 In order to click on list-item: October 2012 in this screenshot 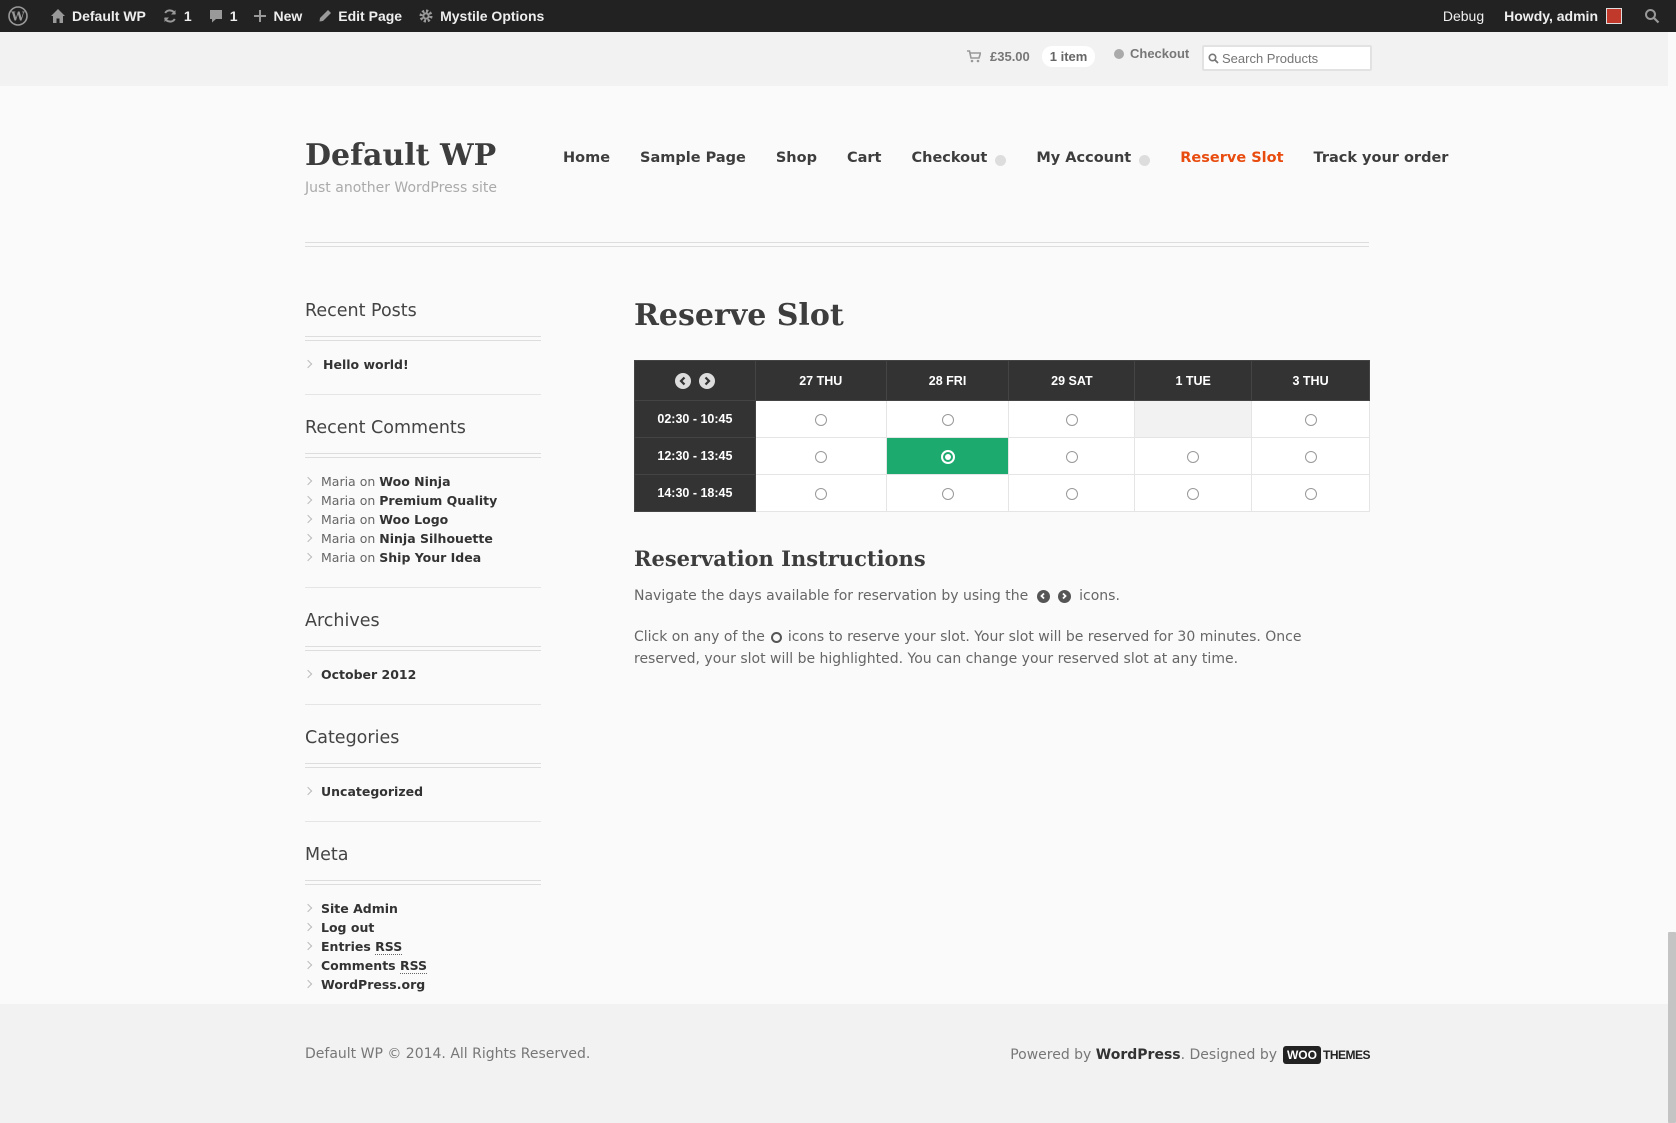, I will do `click(423, 674)`.